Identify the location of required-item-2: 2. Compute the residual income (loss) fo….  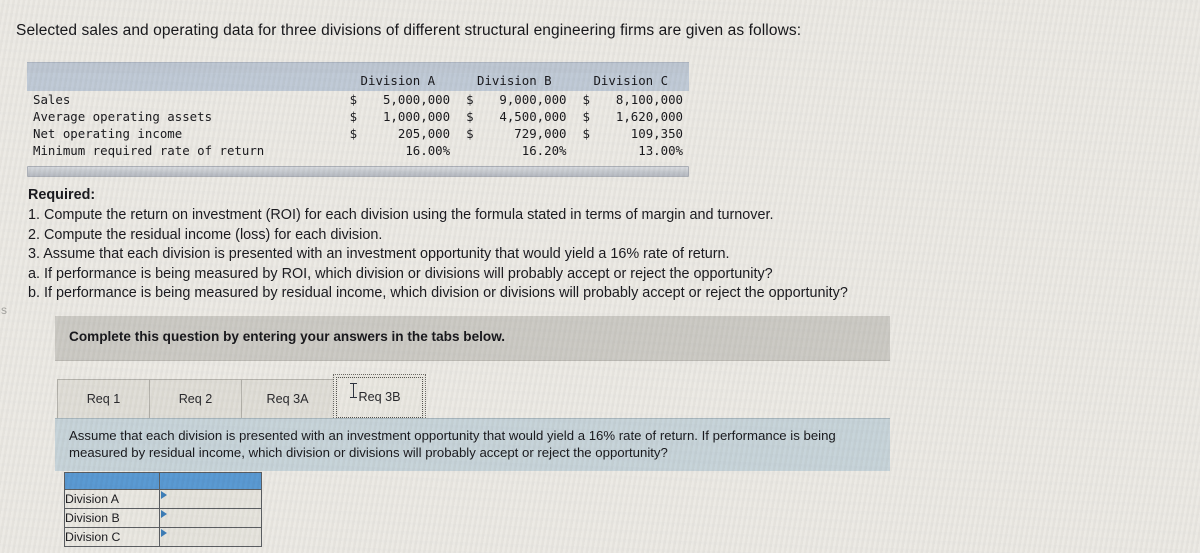
(205, 234).